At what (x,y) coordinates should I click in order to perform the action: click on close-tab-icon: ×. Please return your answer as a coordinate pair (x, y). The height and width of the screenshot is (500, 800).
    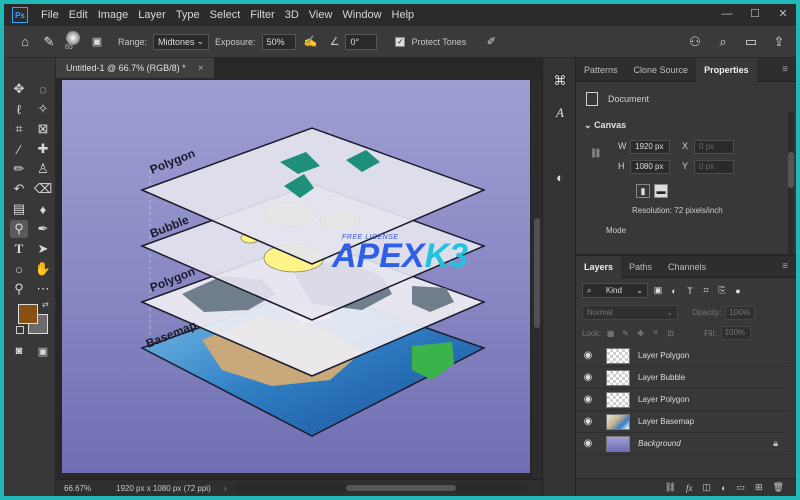
    Looking at the image, I should click on (201, 68).